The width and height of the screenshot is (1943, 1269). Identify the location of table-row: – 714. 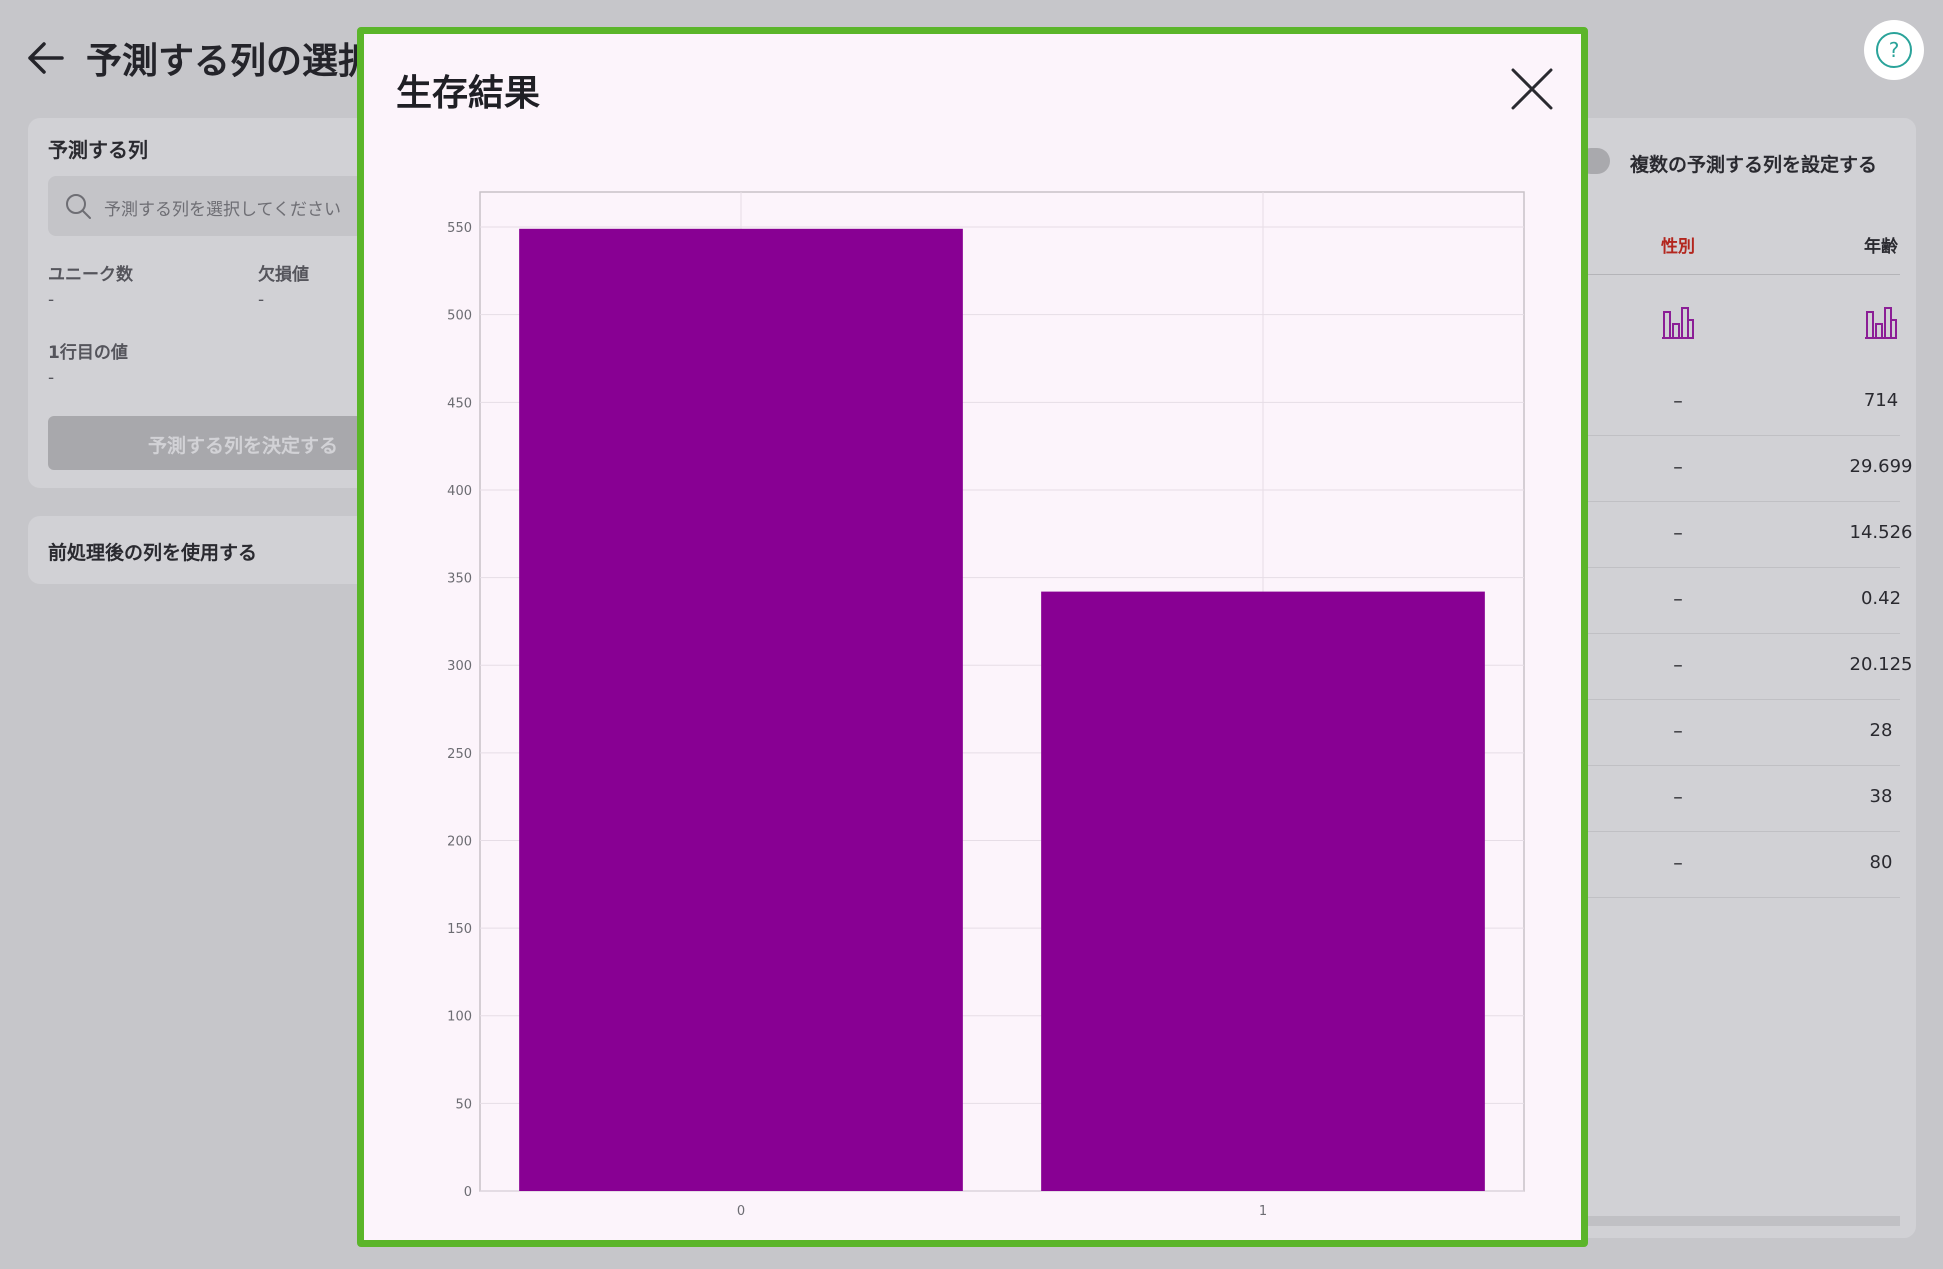
(1730, 403).